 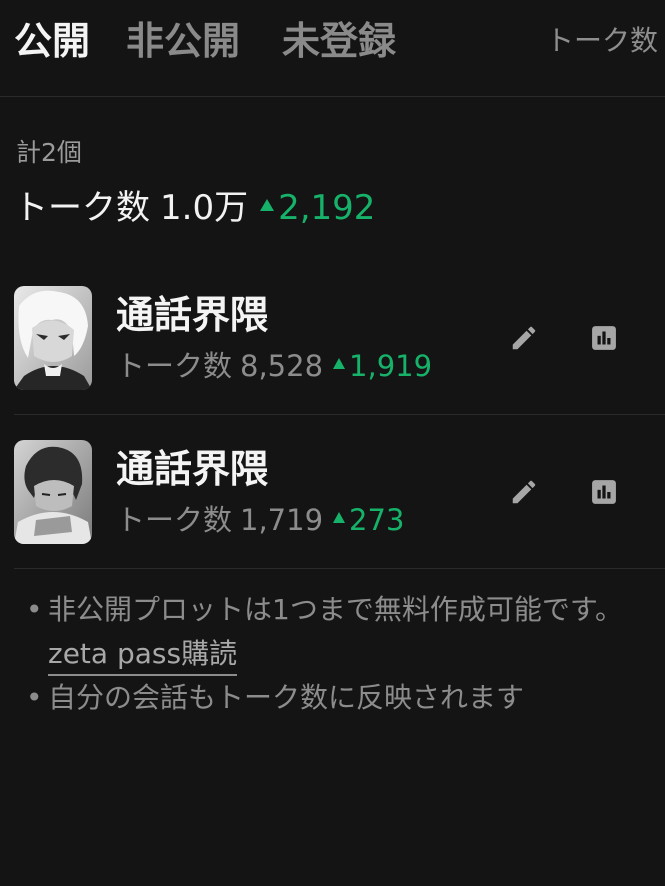 What do you see at coordinates (286, 697) in the screenshot?
I see `note-text-own-conversation: 自分の会話もトーク数に反映されます` at bounding box center [286, 697].